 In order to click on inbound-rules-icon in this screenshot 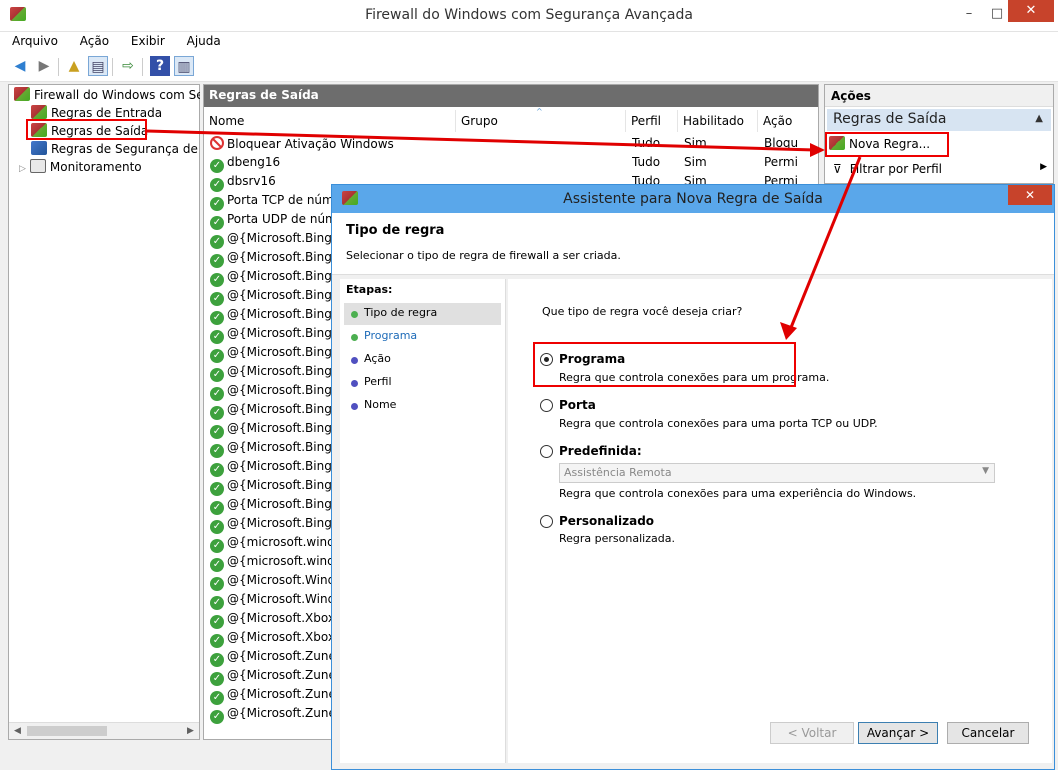, I will do `click(39, 112)`.